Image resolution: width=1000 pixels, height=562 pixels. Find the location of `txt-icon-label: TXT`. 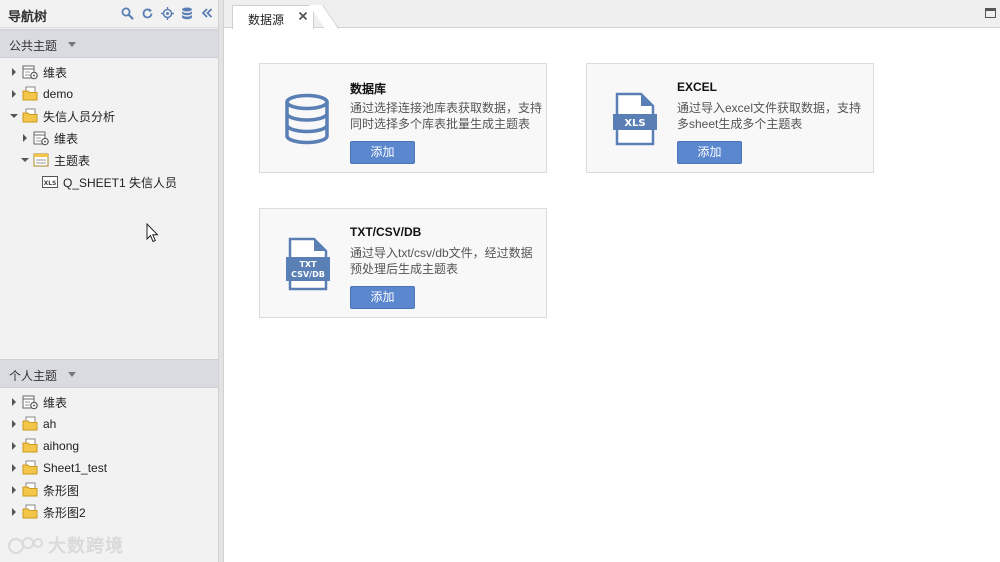

txt-icon-label: TXT is located at coordinates (308, 264).